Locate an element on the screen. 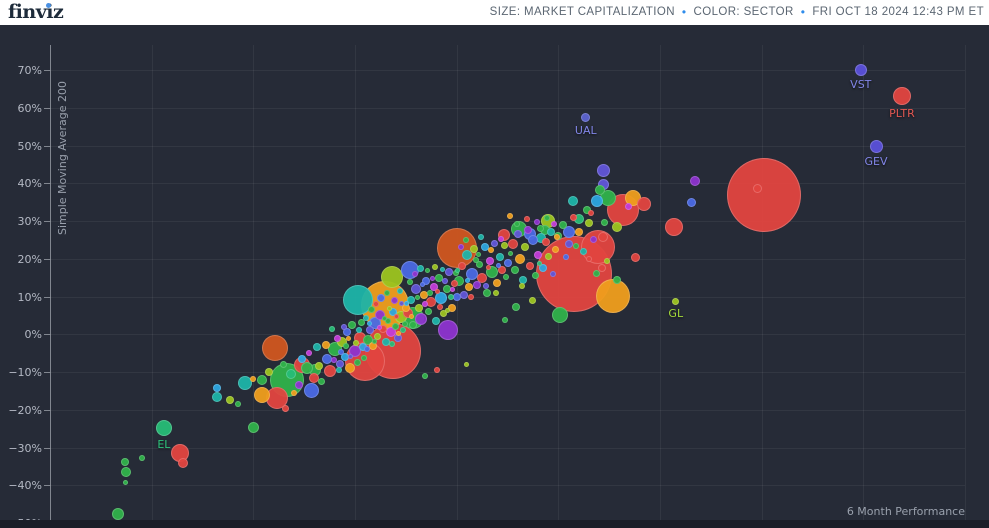 The width and height of the screenshot is (989, 528). stock-bubble-GEV is located at coordinates (876, 147).